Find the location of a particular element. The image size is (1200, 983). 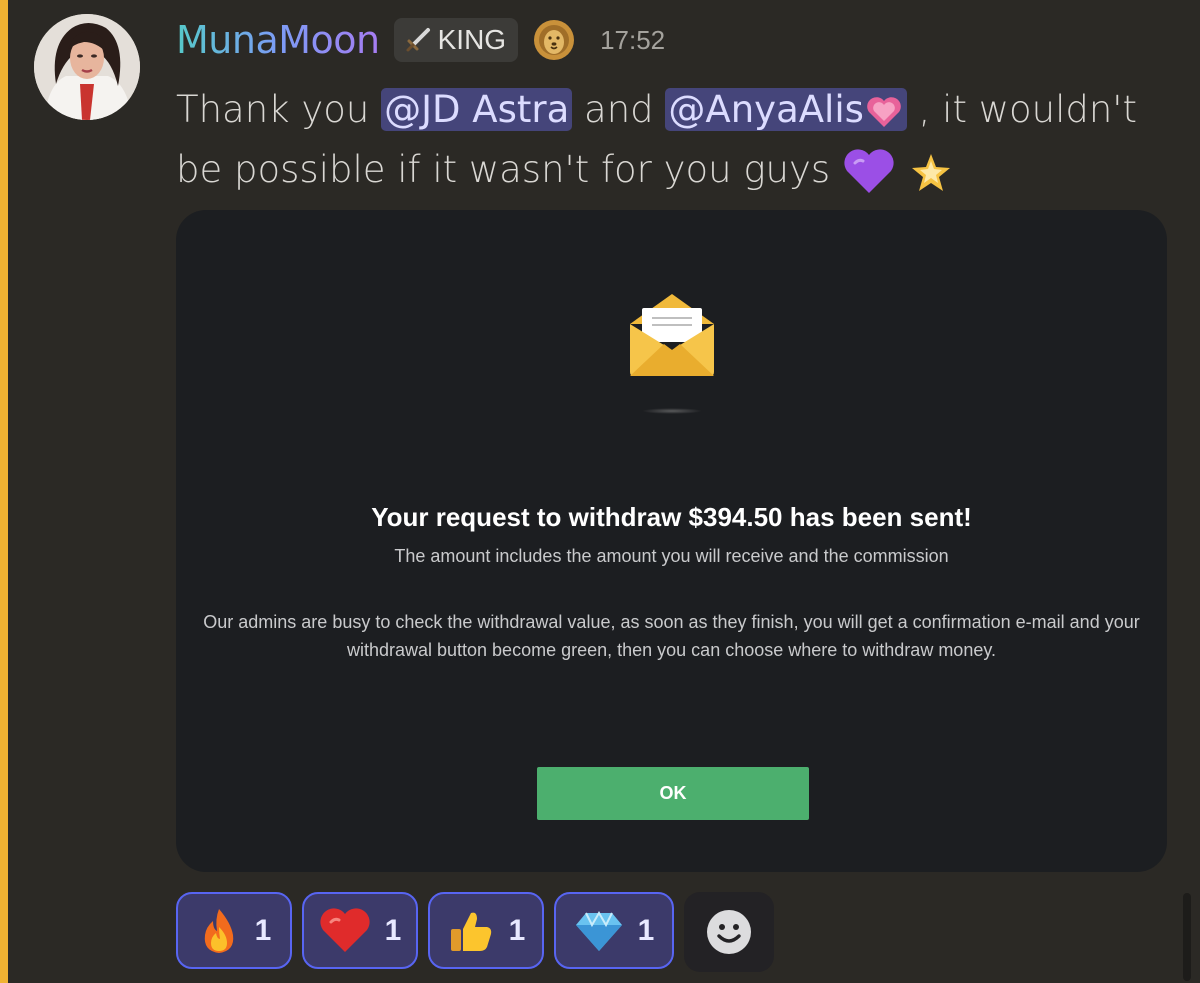

role-tag-label: KING is located at coordinates (472, 39).